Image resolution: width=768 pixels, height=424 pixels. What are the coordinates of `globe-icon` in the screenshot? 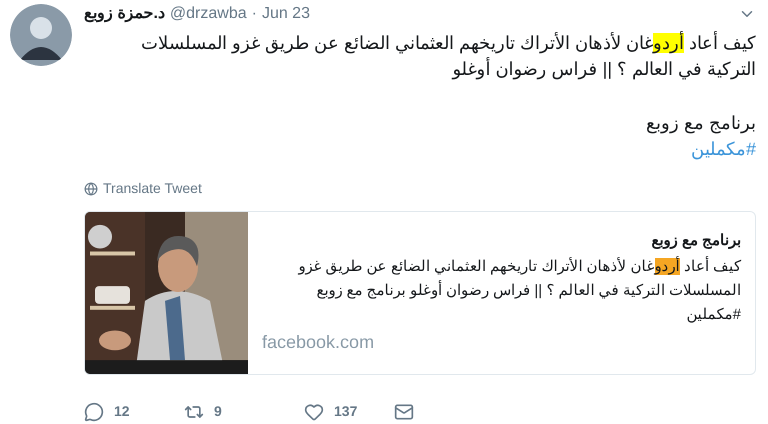 It's located at (91, 189).